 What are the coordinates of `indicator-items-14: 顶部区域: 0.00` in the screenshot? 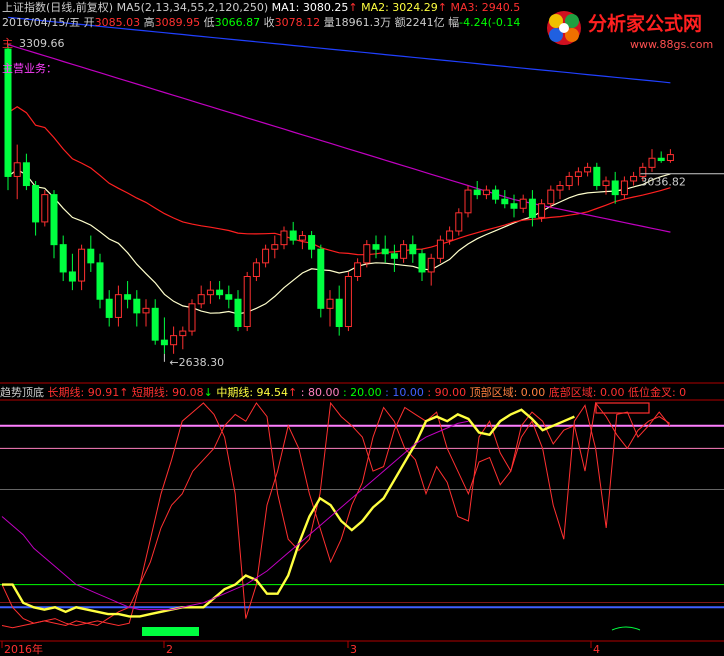 It's located at (506, 392).